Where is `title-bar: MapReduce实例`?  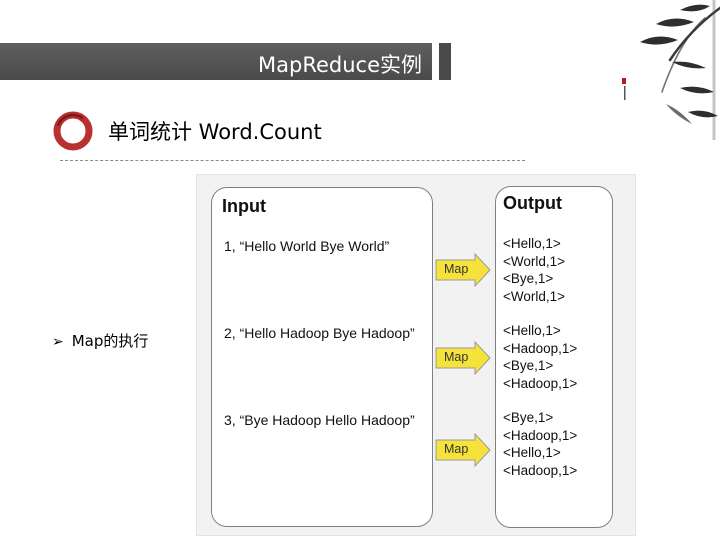
title-bar: MapReduce实例 is located at coordinates (216, 61).